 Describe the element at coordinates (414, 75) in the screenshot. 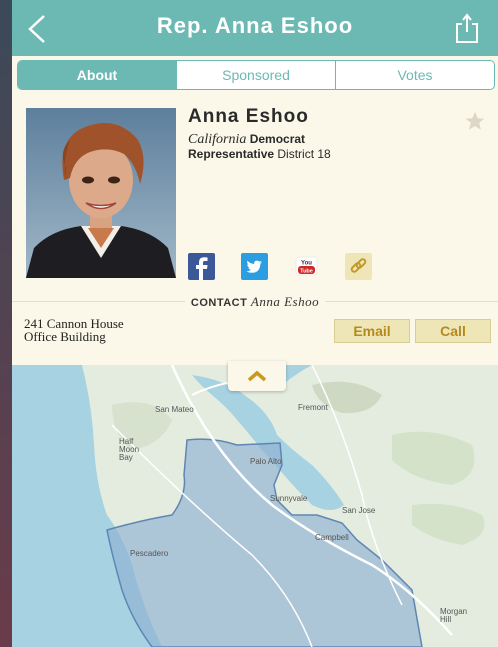

I see `tab-votes: Votes` at that location.